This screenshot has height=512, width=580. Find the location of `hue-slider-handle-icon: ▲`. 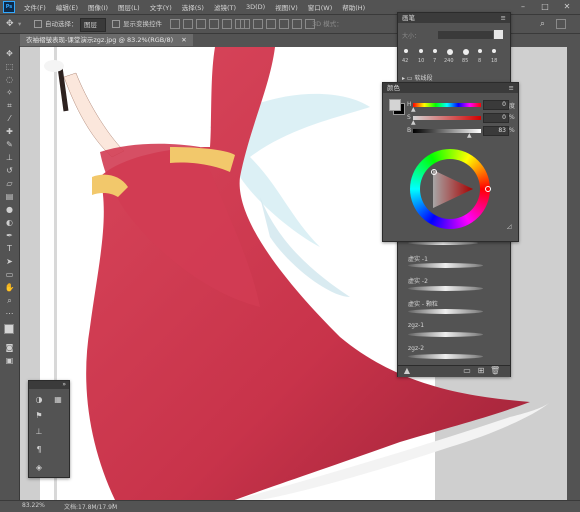

hue-slider-handle-icon: ▲ is located at coordinates (413, 109).